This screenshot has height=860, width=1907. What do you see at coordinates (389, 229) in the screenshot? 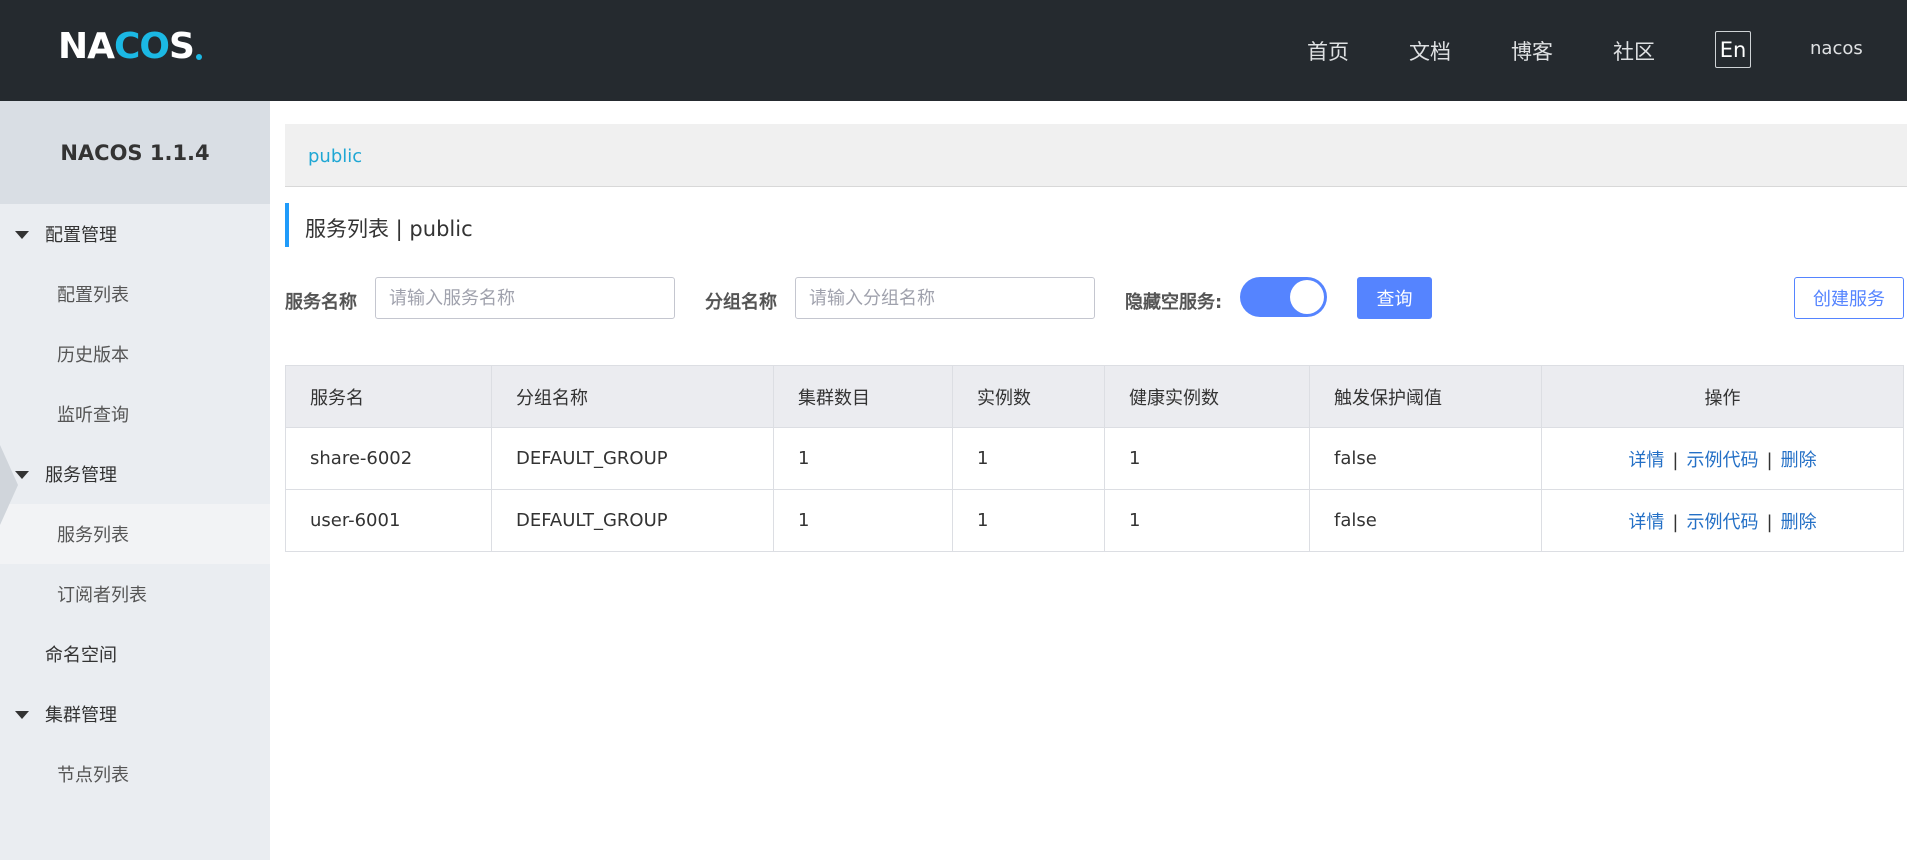
I see `page-title-text: 服务列表 | public` at bounding box center [389, 229].